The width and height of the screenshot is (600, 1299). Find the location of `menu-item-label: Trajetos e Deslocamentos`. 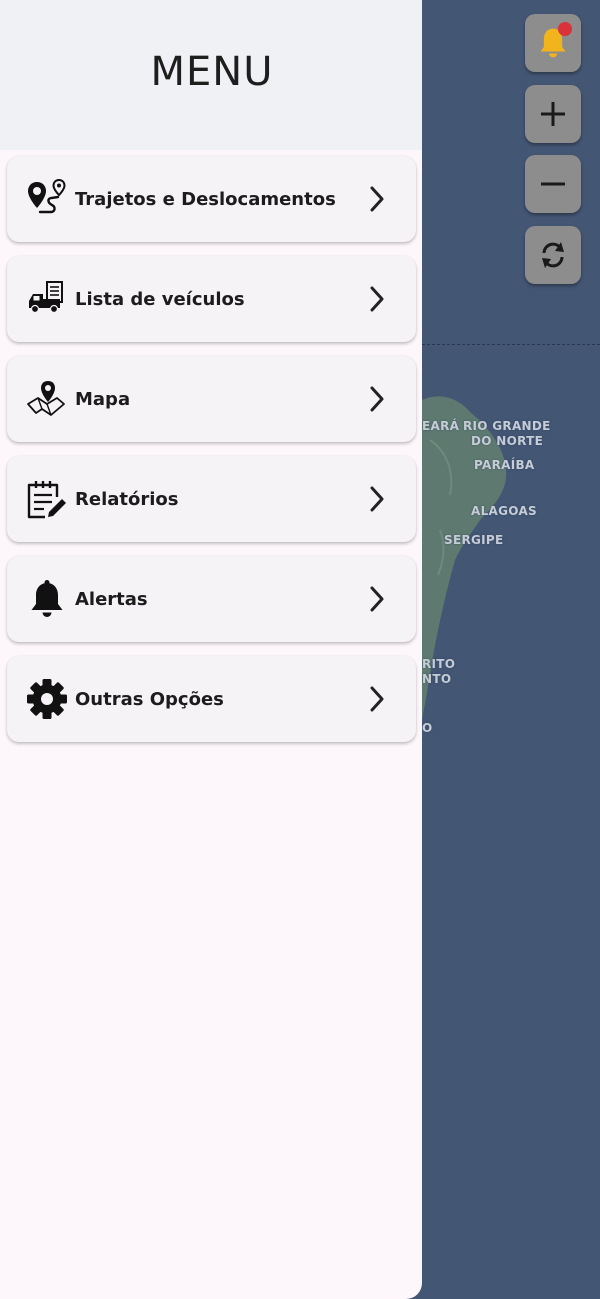

menu-item-label: Trajetos e Deslocamentos is located at coordinates (205, 199).